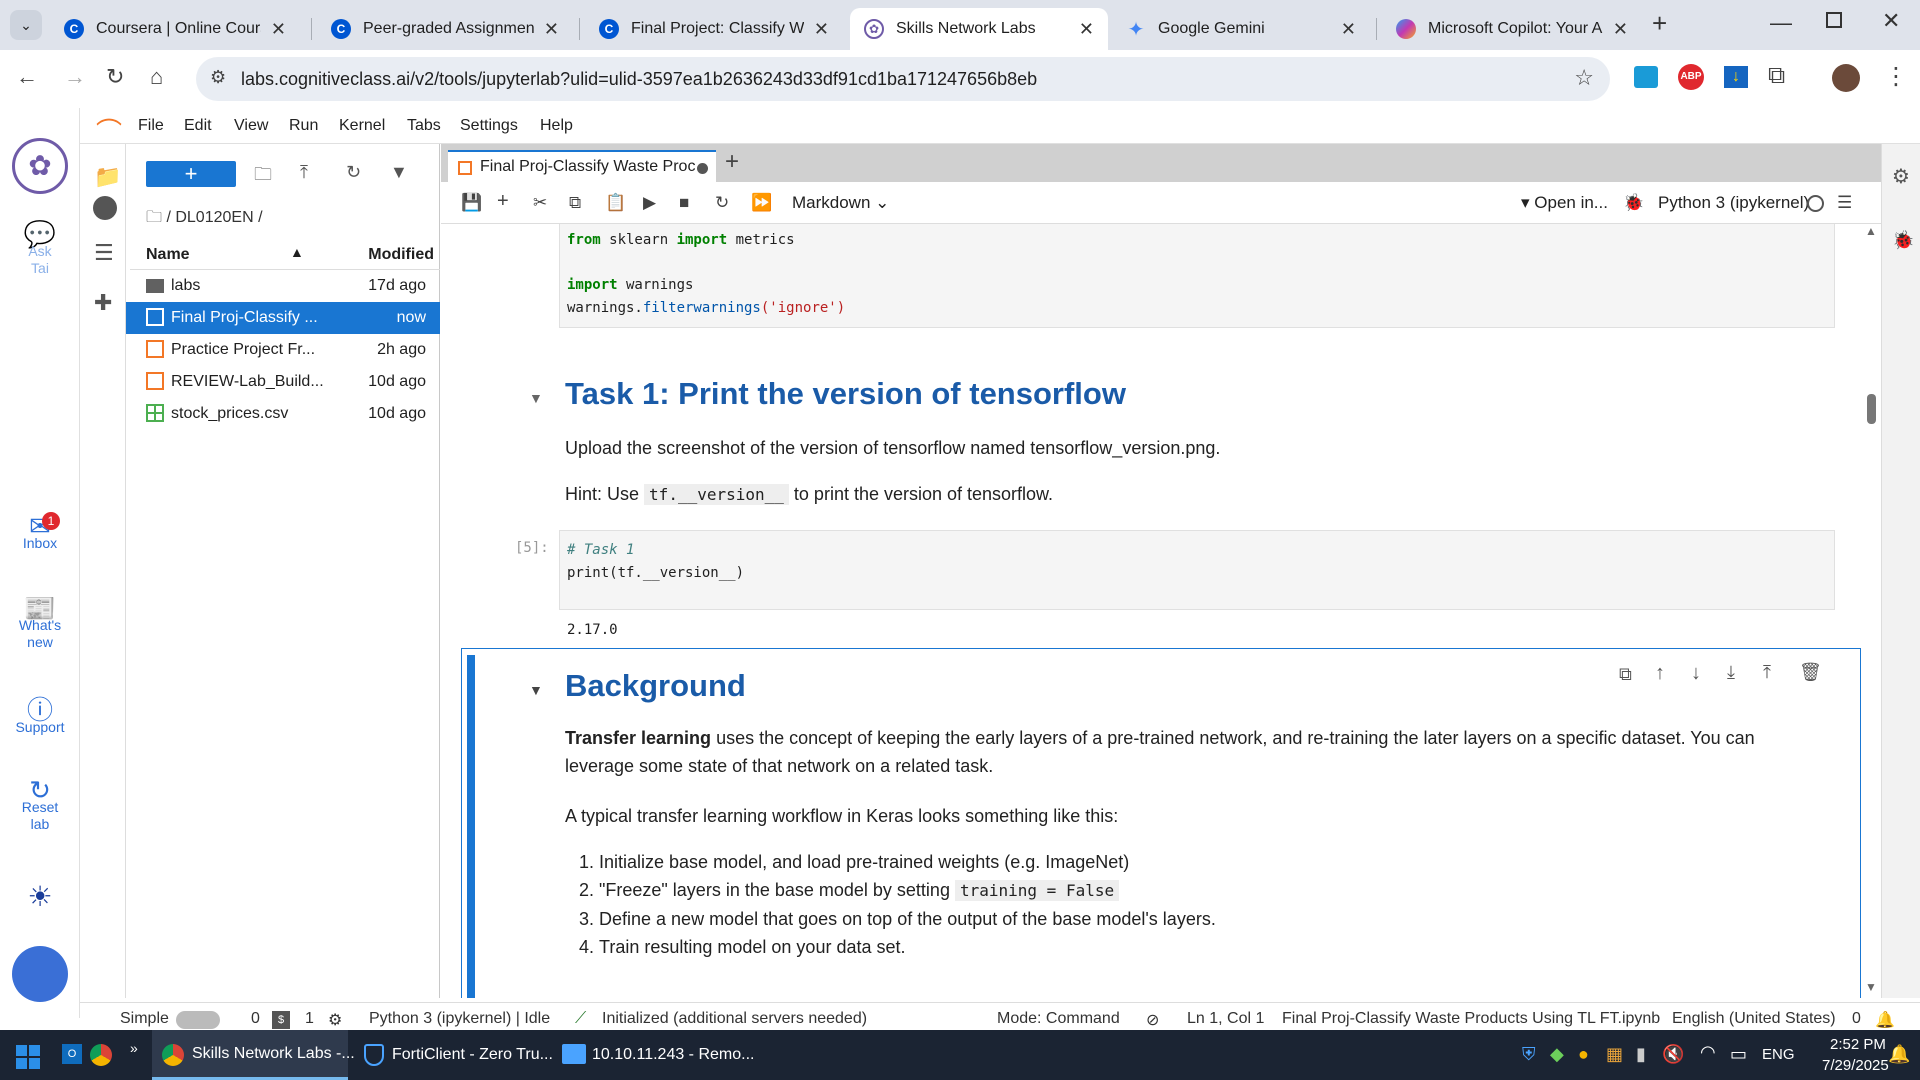 The image size is (1920, 1080). What do you see at coordinates (75, 77) in the screenshot?
I see `forward-icon: →` at bounding box center [75, 77].